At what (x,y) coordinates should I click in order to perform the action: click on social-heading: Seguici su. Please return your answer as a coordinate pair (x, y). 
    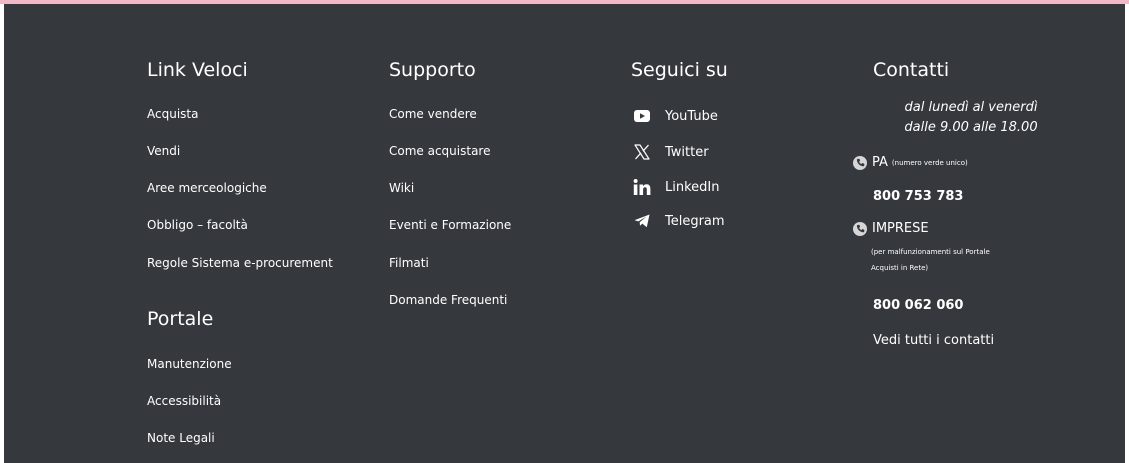
    Looking at the image, I should click on (679, 70).